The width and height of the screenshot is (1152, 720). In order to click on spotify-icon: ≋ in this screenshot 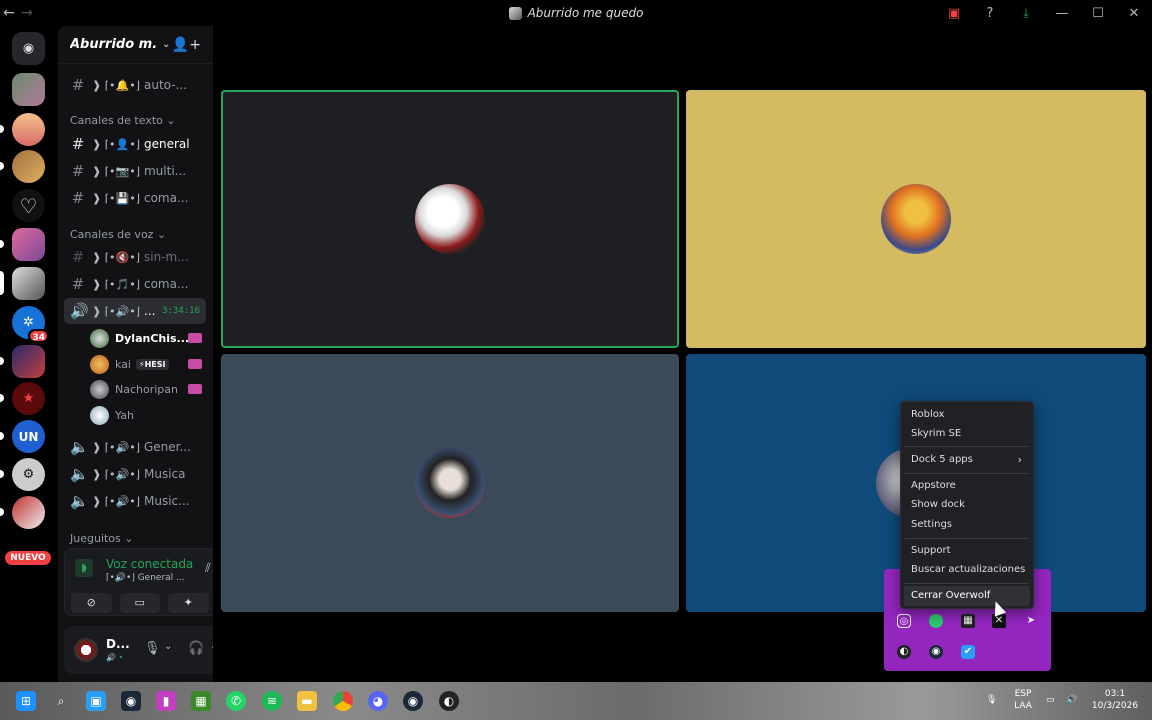, I will do `click(272, 701)`.